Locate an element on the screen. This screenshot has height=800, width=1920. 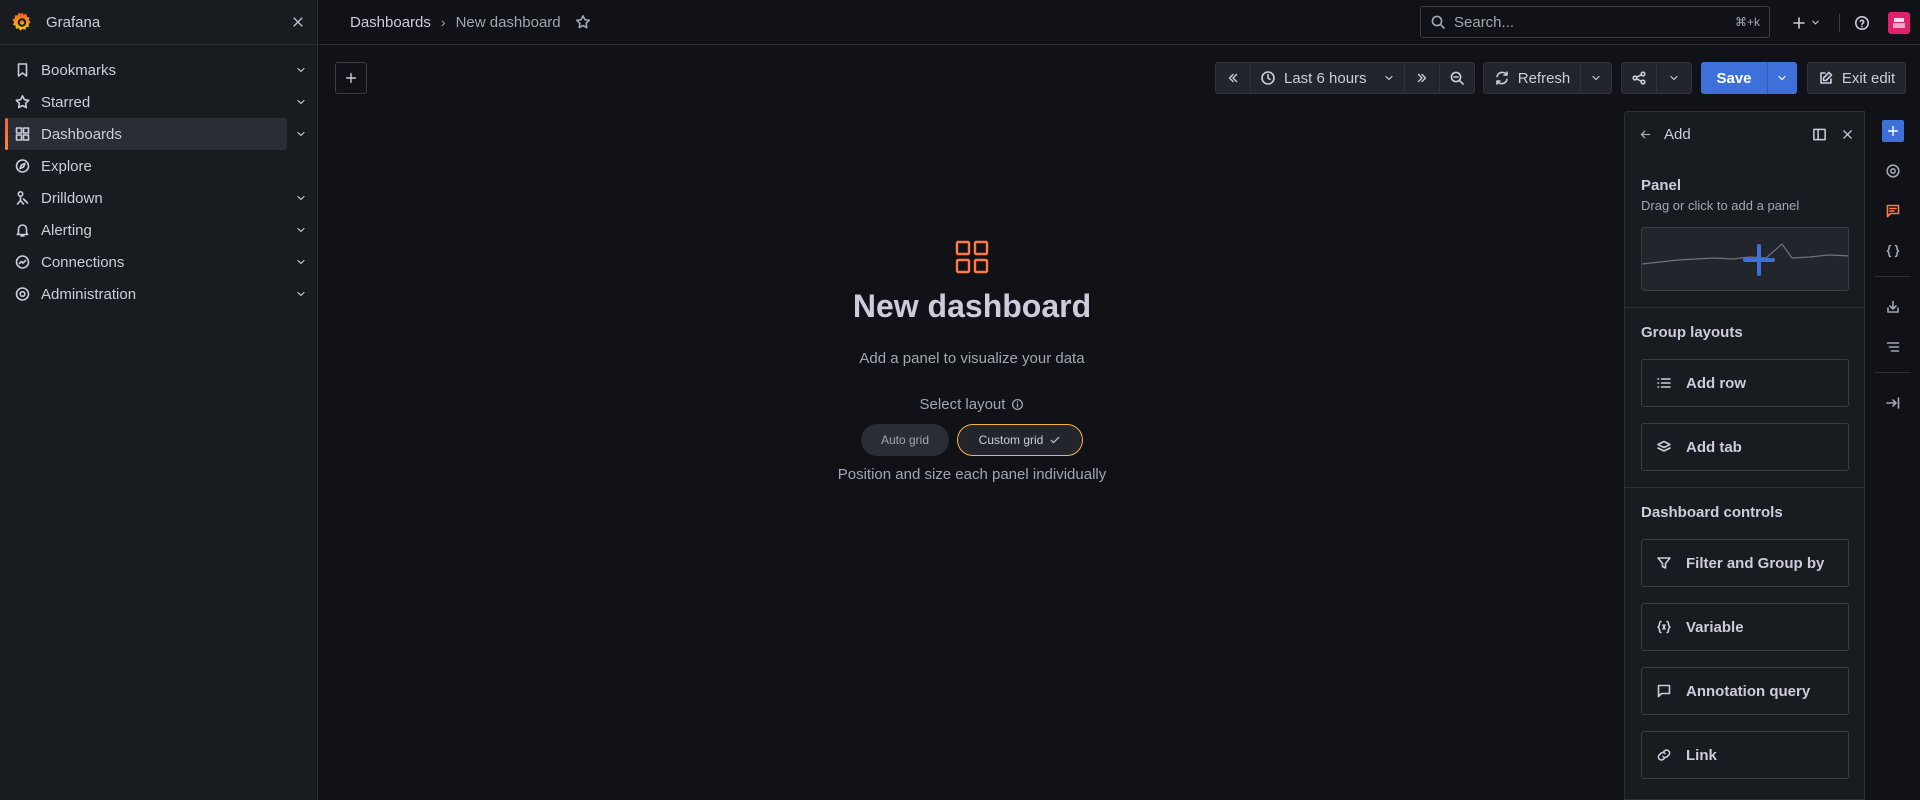
sidebar-item-label: Drilldown is located at coordinates (72, 198).